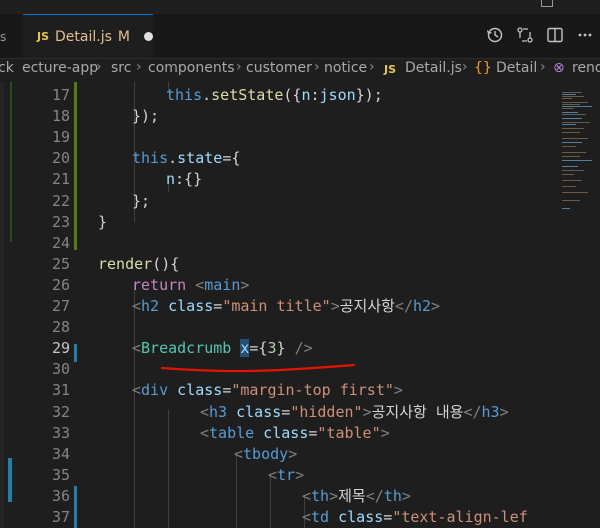 This screenshot has height=528, width=600. What do you see at coordinates (516, 68) in the screenshot?
I see `breadcrumb-symbol: Detail` at bounding box center [516, 68].